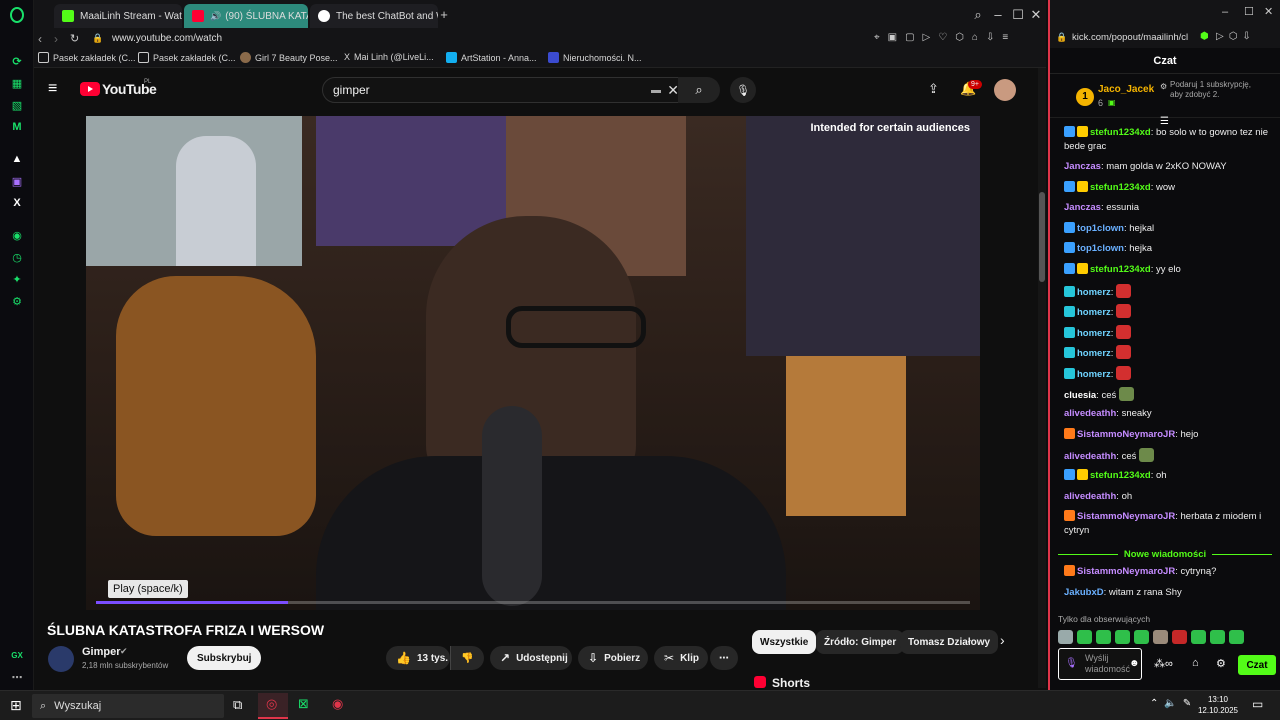  Describe the element at coordinates (531, 658) in the screenshot. I see `share-button: ↗ Udostępnij` at that location.